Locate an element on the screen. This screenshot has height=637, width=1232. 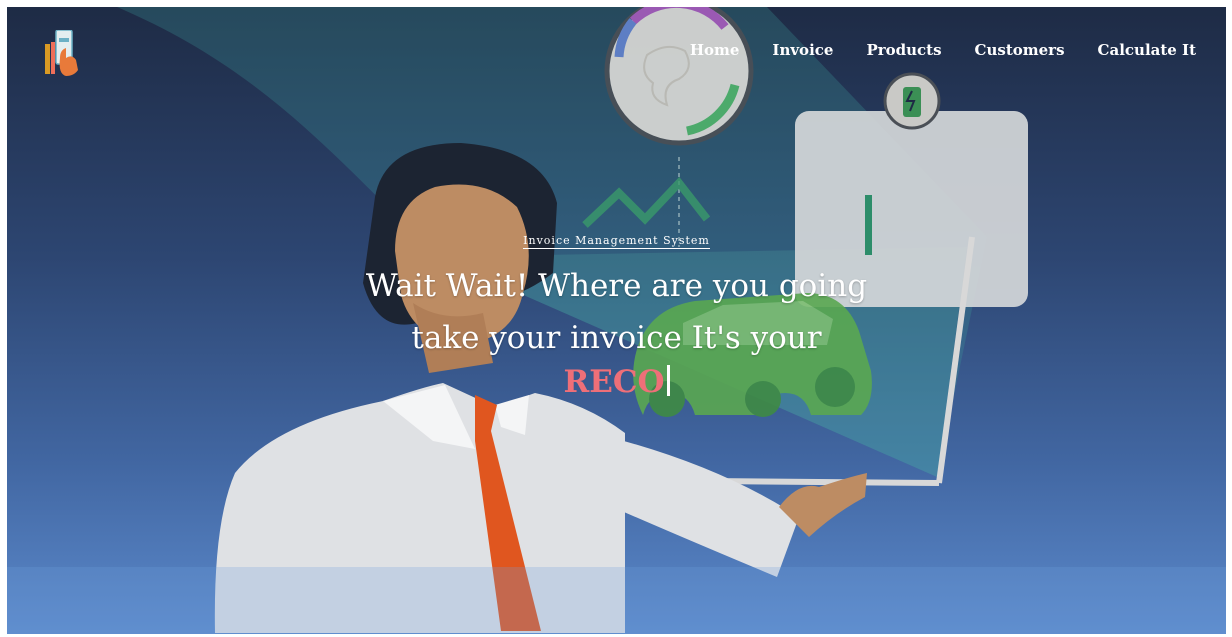
globe-chart-icon is located at coordinates (679, 76).